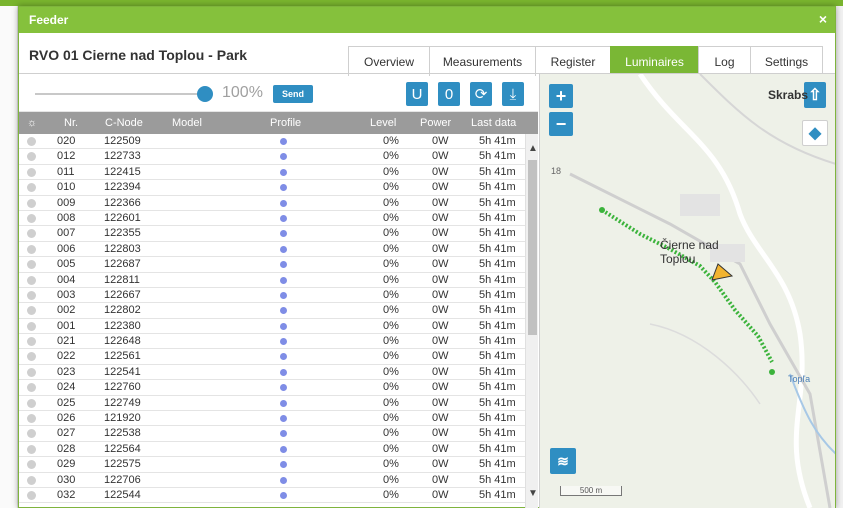  What do you see at coordinates (435, 123) in the screenshot?
I see `col-power: Power` at bounding box center [435, 123].